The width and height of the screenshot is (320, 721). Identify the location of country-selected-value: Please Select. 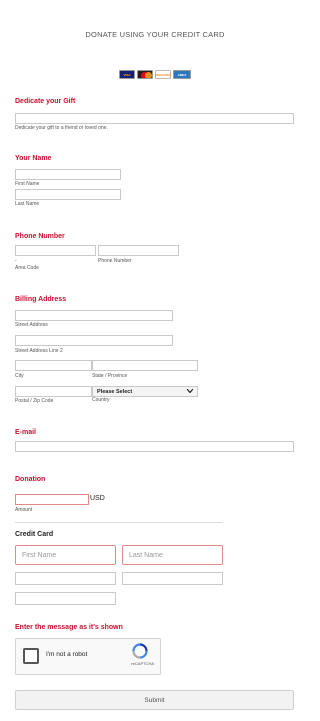
(115, 391).